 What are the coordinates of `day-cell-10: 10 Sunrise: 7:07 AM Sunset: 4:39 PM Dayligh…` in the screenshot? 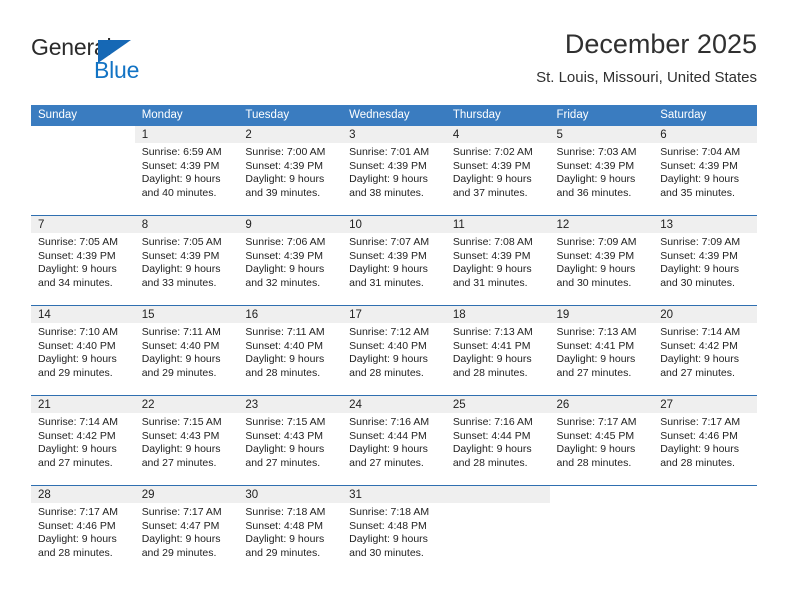 It's located at (394, 260).